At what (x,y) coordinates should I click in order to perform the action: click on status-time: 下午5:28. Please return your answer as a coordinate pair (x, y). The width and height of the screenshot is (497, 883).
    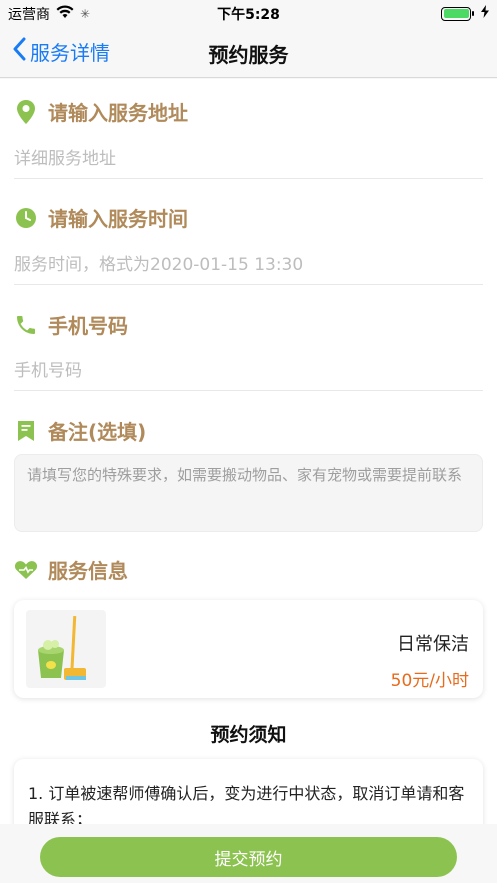
    Looking at the image, I should click on (248, 15).